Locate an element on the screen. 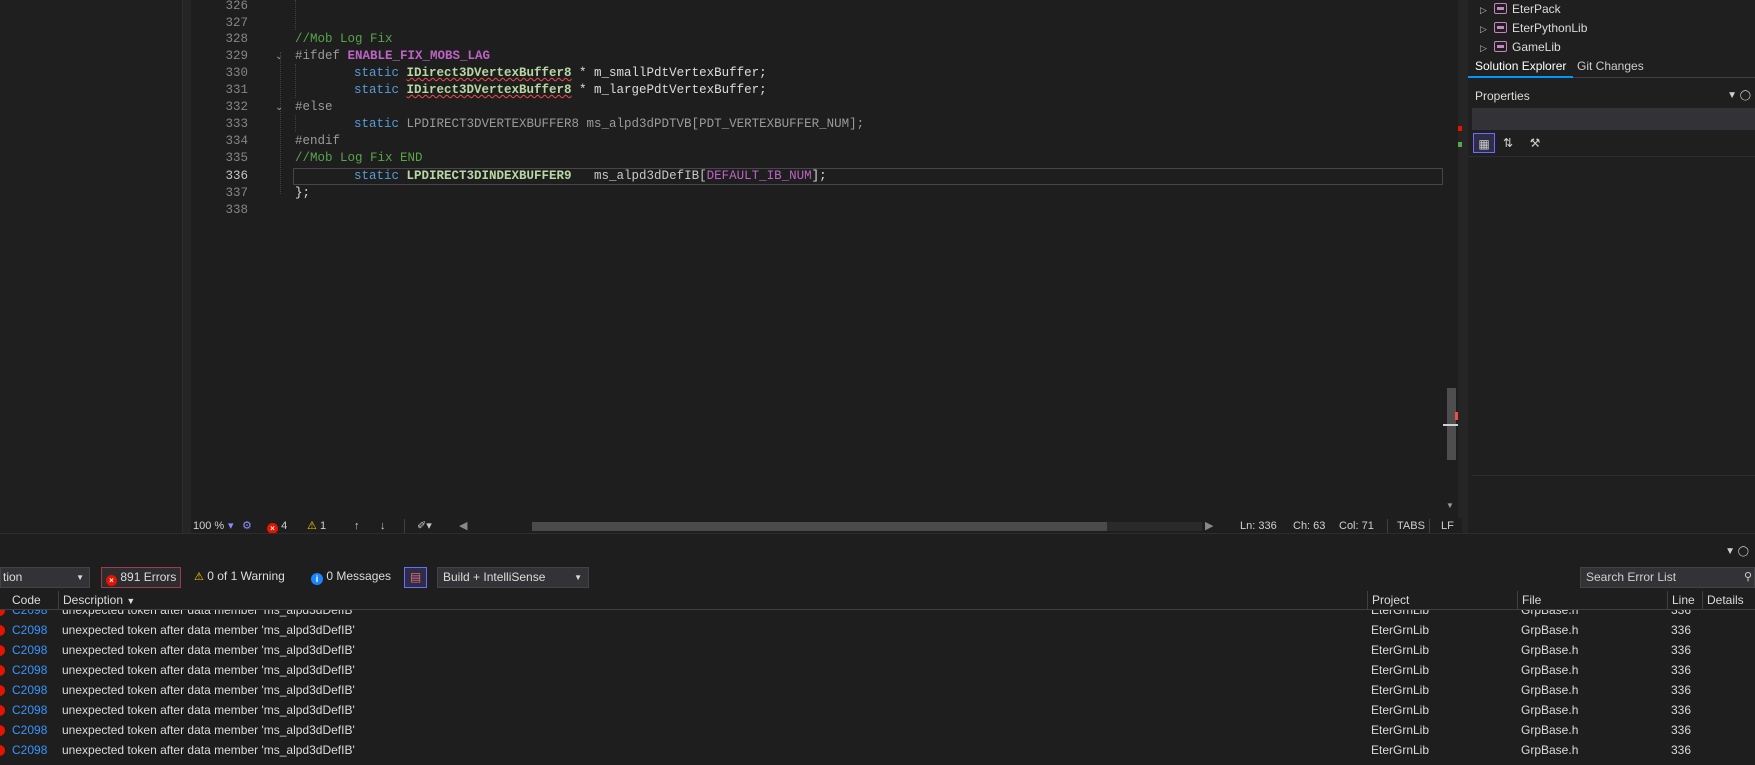  column-description: Description ▼ is located at coordinates (96, 600).